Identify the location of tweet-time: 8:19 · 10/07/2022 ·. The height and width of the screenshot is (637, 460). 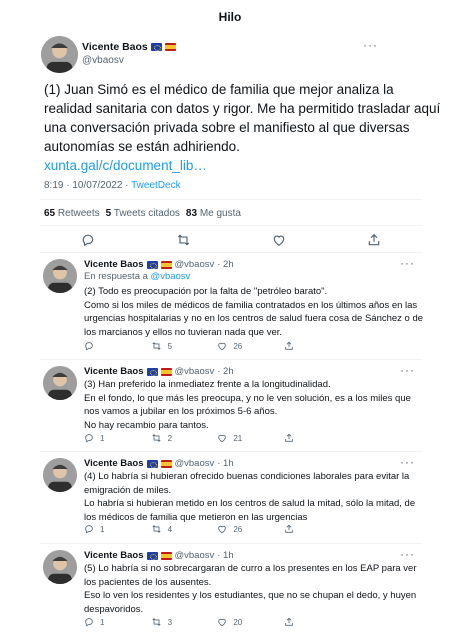
(86, 185).